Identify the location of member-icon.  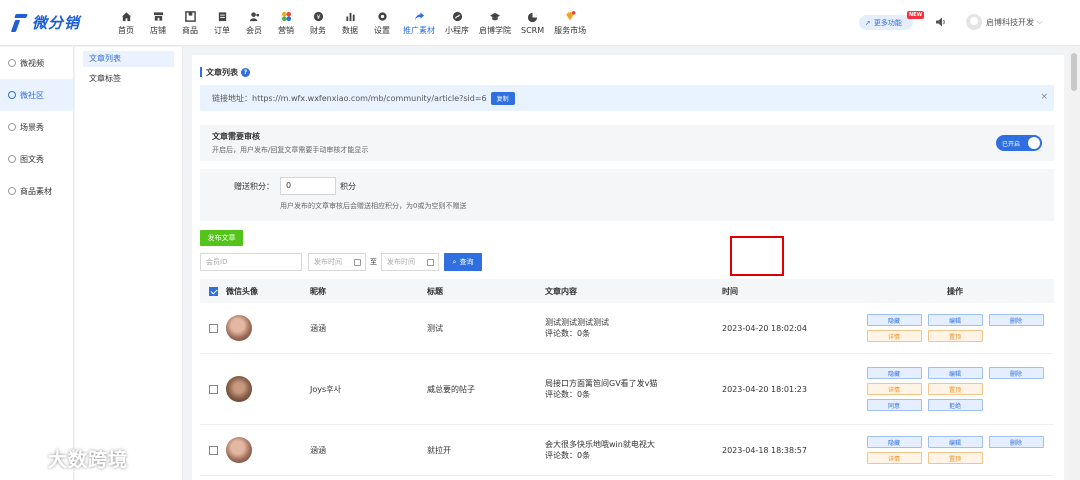
(254, 16).